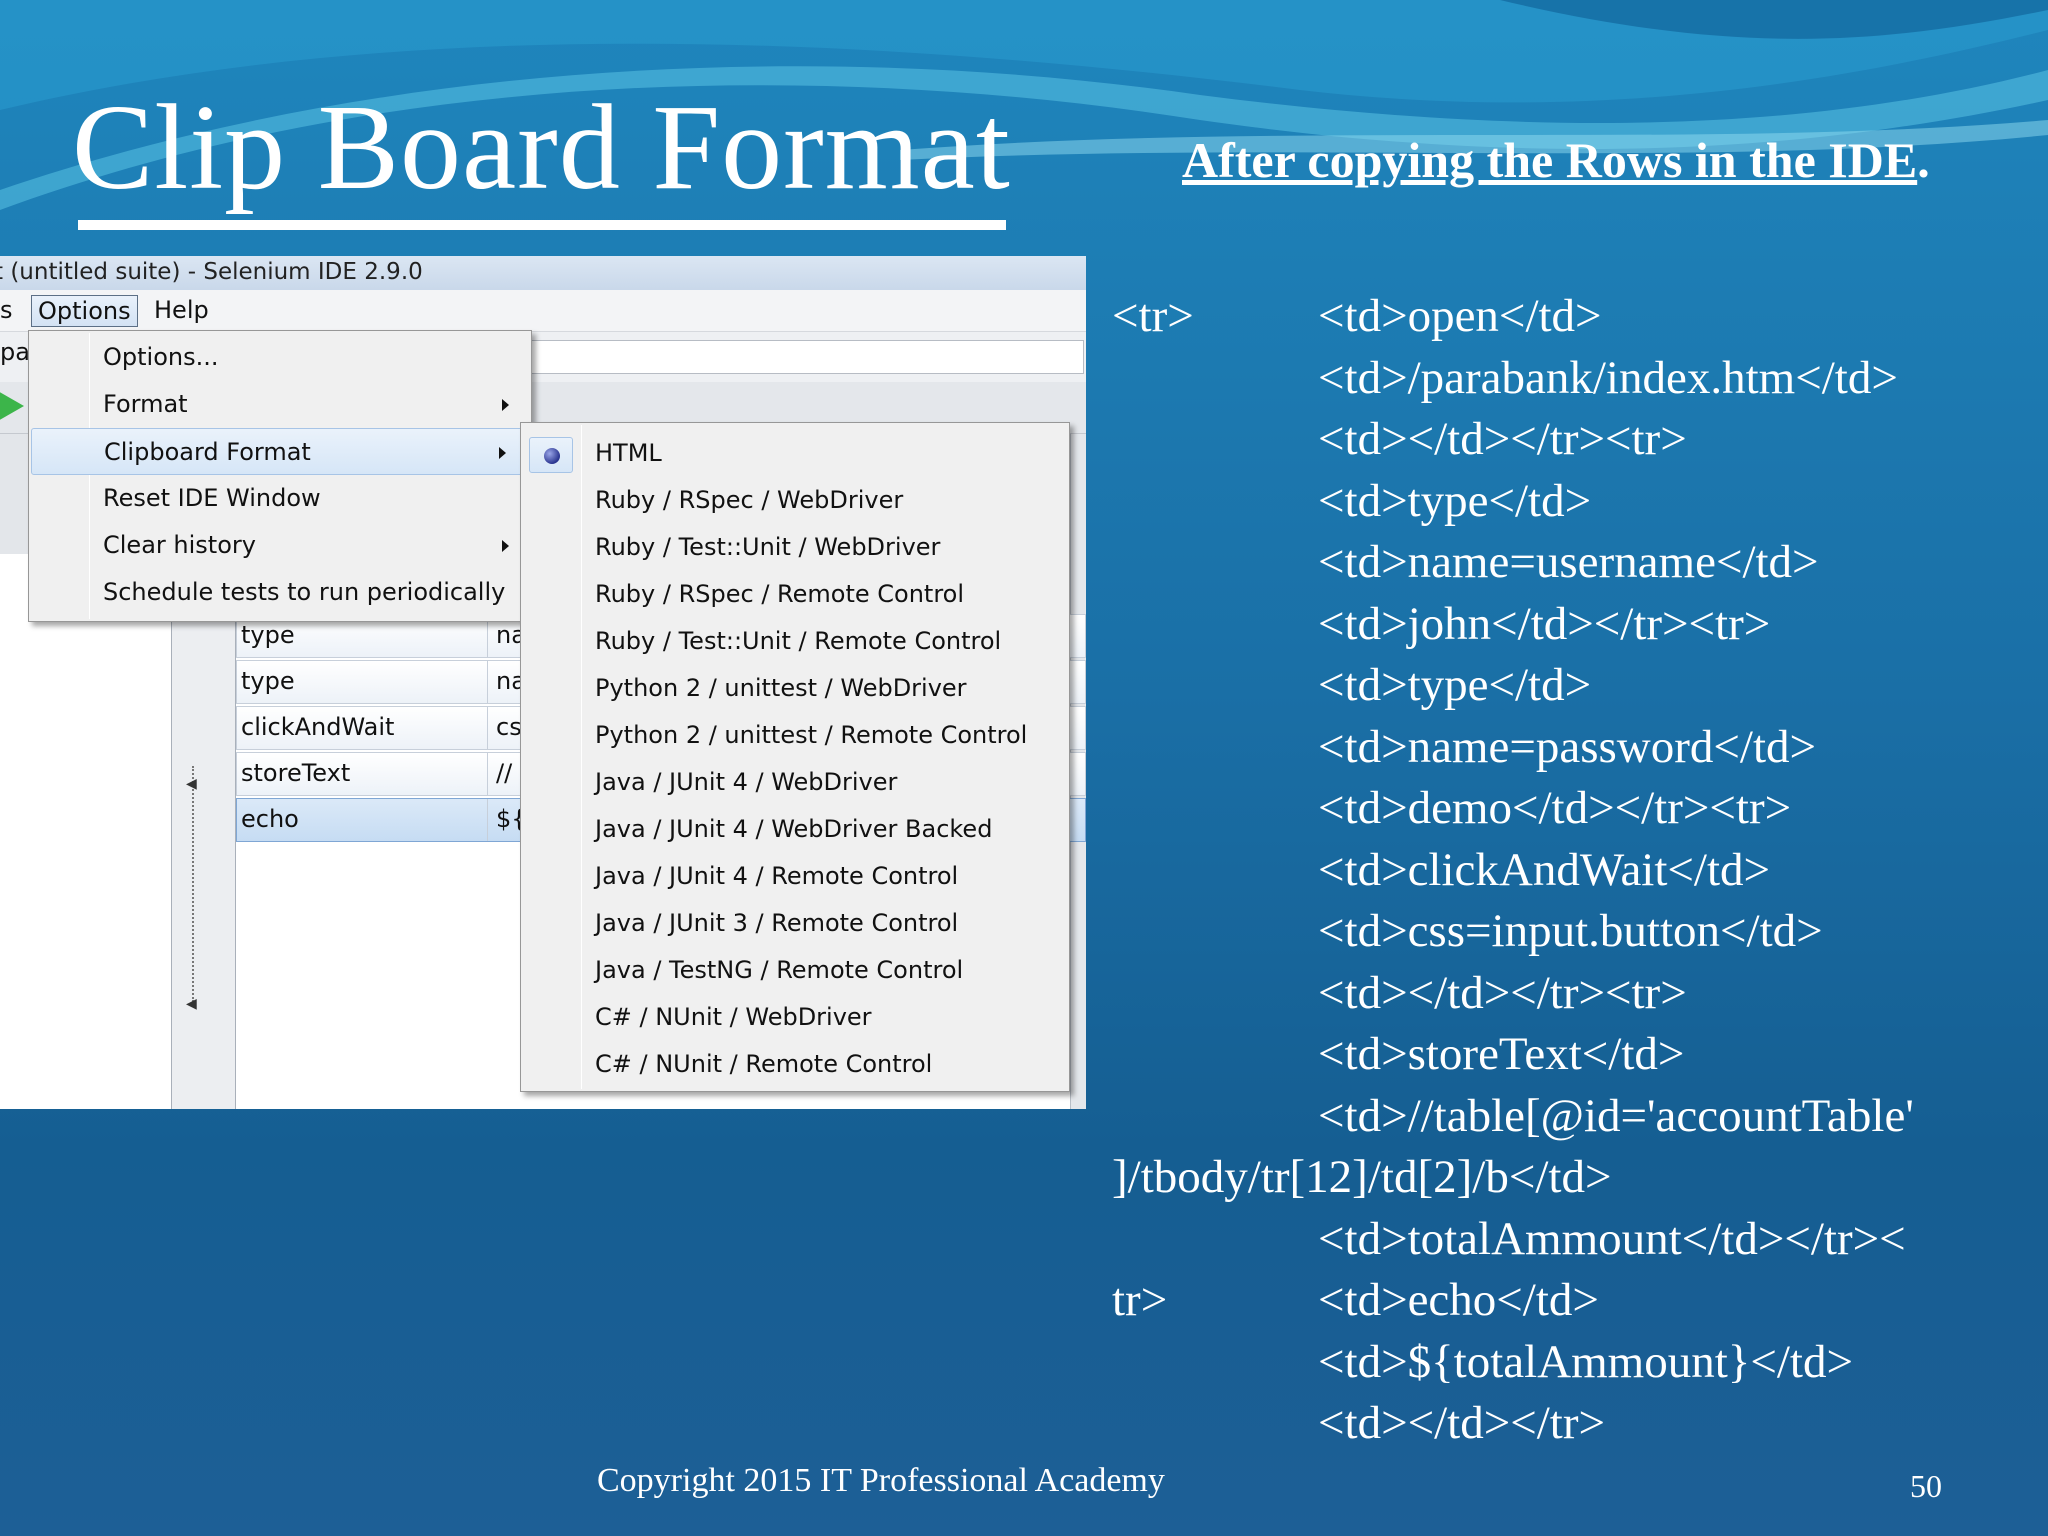  What do you see at coordinates (1455, 500) in the screenshot?
I see `code-line-text: <td>type</td>` at bounding box center [1455, 500].